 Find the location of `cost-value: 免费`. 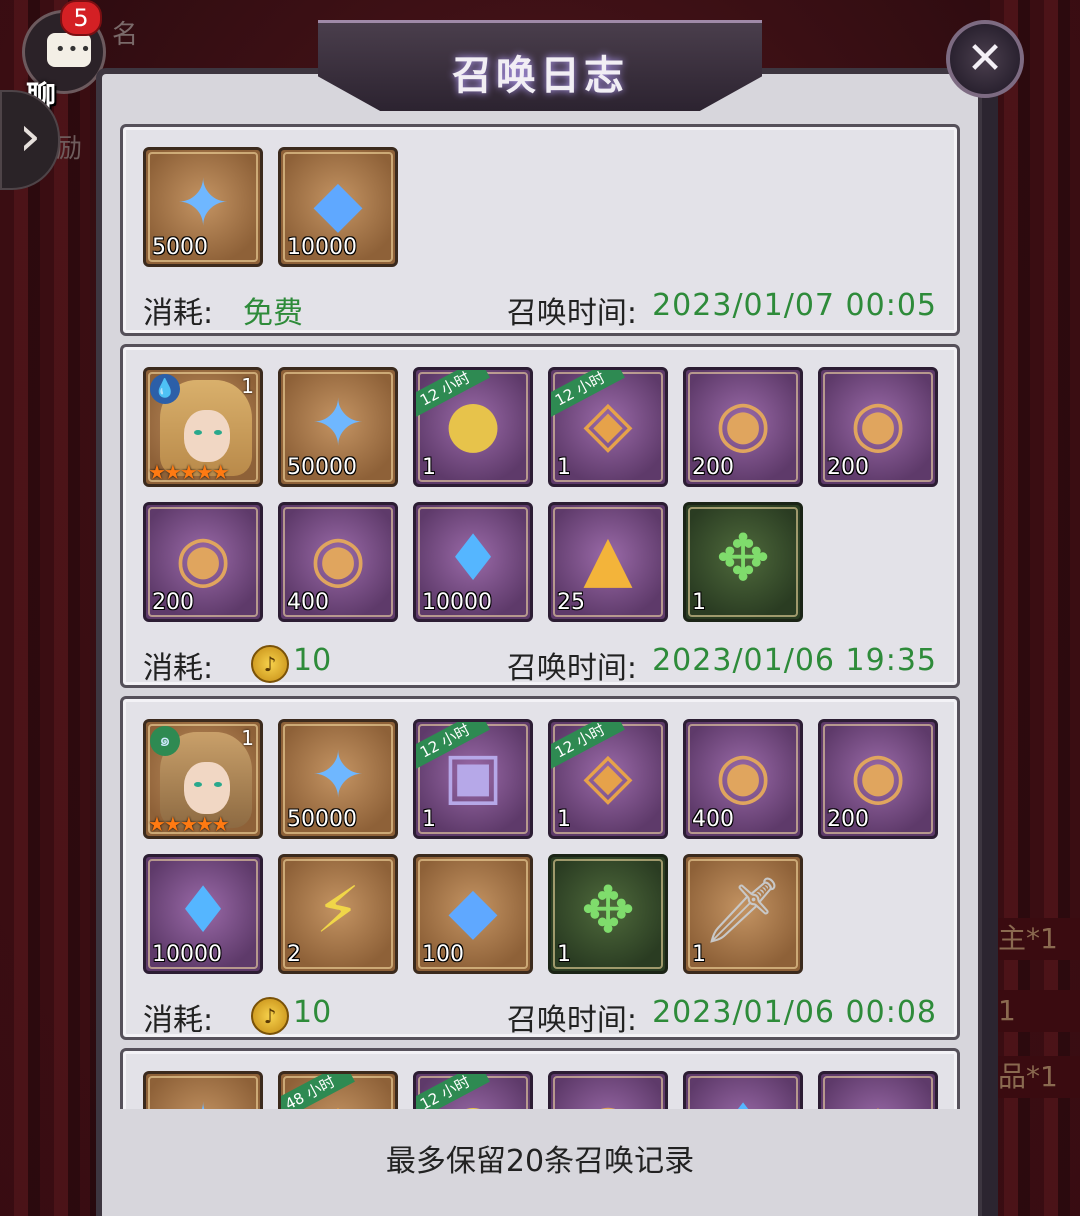

cost-value: 免费 is located at coordinates (273, 313).